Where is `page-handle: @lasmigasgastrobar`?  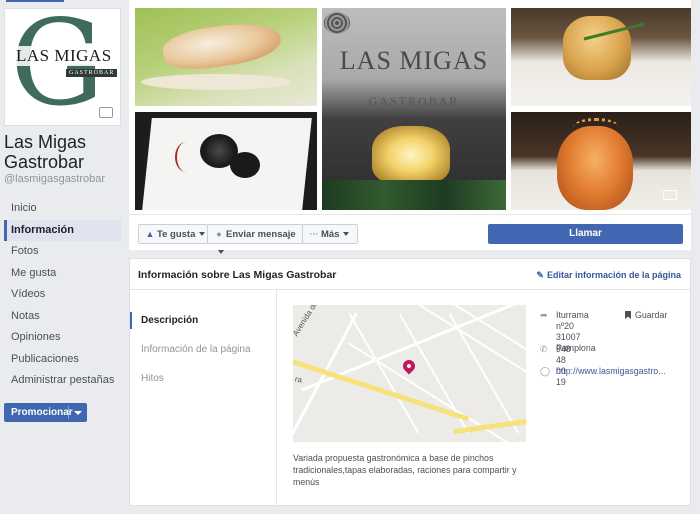
page-handle: @lasmigasgastrobar is located at coordinates (54, 179).